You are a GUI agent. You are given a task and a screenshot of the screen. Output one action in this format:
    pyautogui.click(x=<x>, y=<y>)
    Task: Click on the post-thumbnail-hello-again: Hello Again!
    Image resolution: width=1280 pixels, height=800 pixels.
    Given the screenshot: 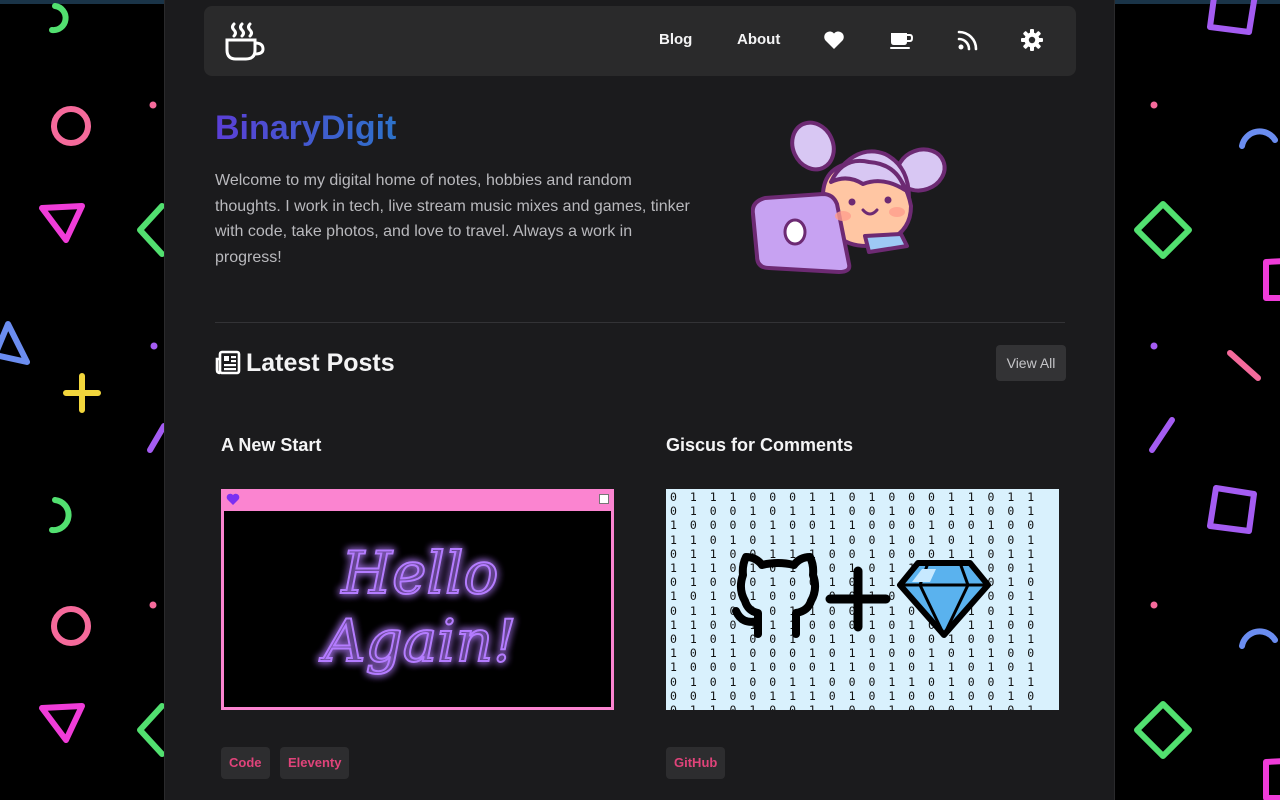 What is the action you would take?
    pyautogui.click(x=417, y=599)
    